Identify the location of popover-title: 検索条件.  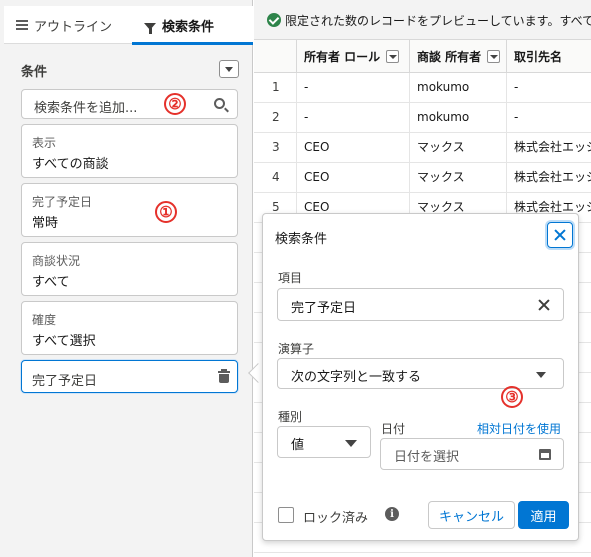
(301, 239).